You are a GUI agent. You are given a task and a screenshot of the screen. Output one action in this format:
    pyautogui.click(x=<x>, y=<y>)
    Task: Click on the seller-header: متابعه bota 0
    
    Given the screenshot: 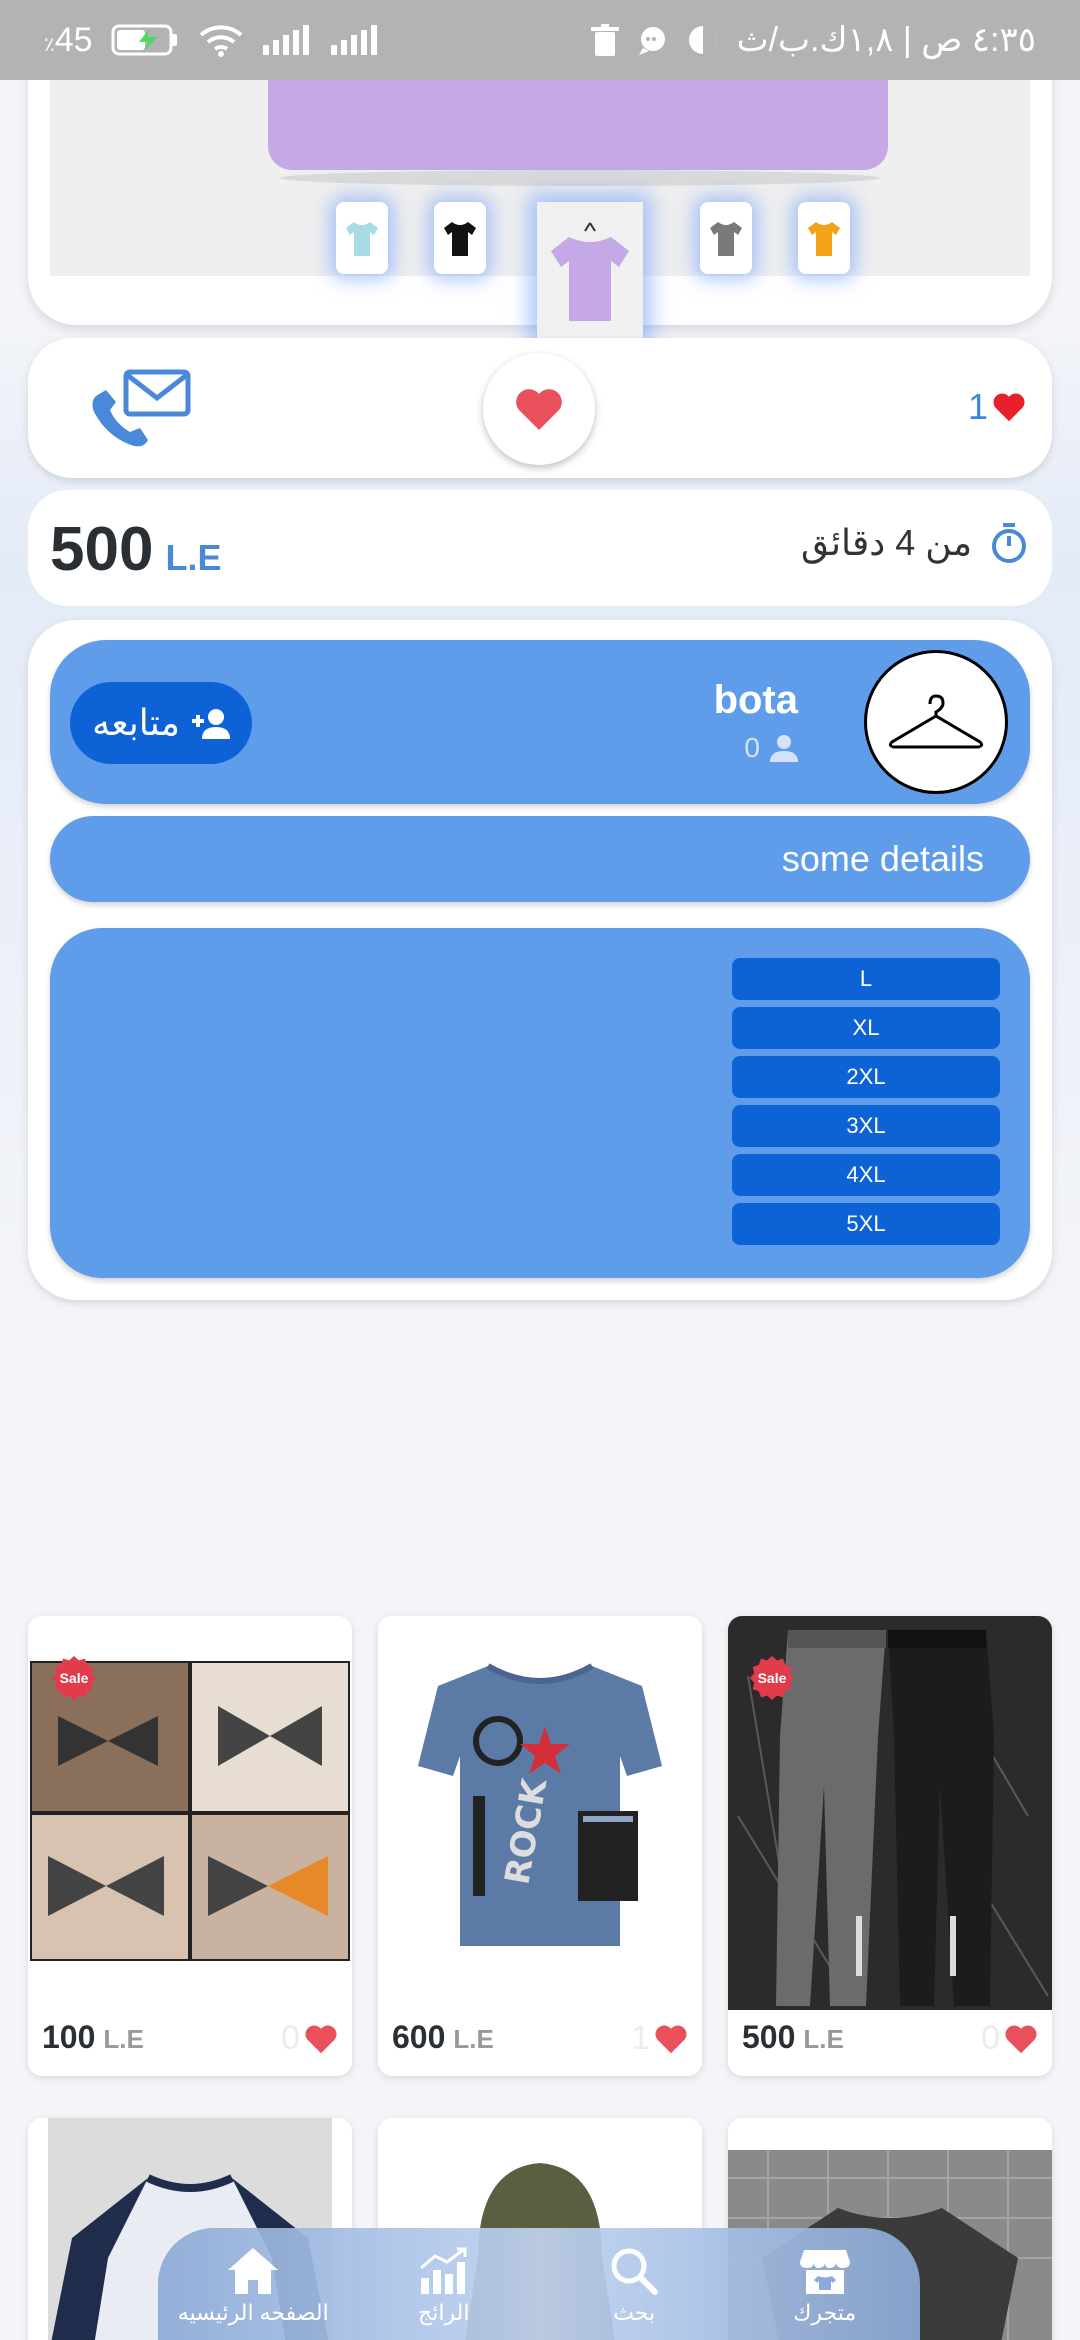 What is the action you would take?
    pyautogui.click(x=540, y=722)
    